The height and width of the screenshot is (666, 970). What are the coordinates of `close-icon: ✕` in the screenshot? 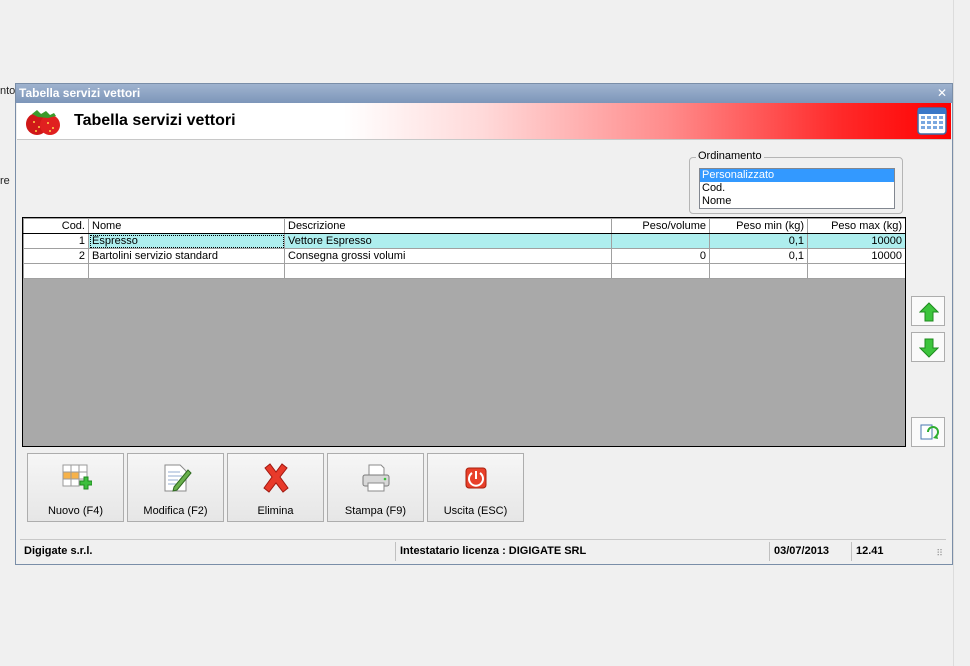 It's located at (942, 93).